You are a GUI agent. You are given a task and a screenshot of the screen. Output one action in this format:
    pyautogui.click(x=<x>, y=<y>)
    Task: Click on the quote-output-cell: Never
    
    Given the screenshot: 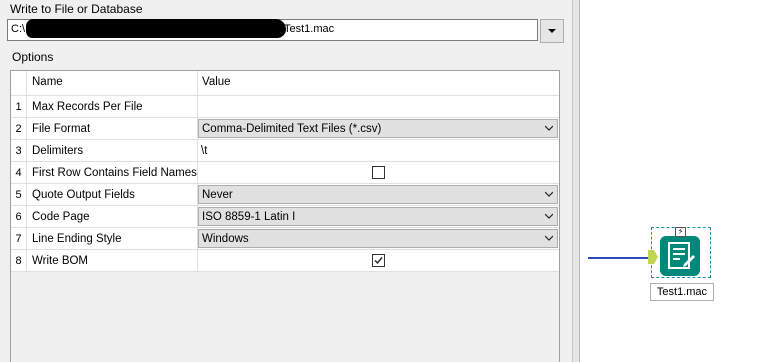 What is the action you would take?
    pyautogui.click(x=378, y=194)
    